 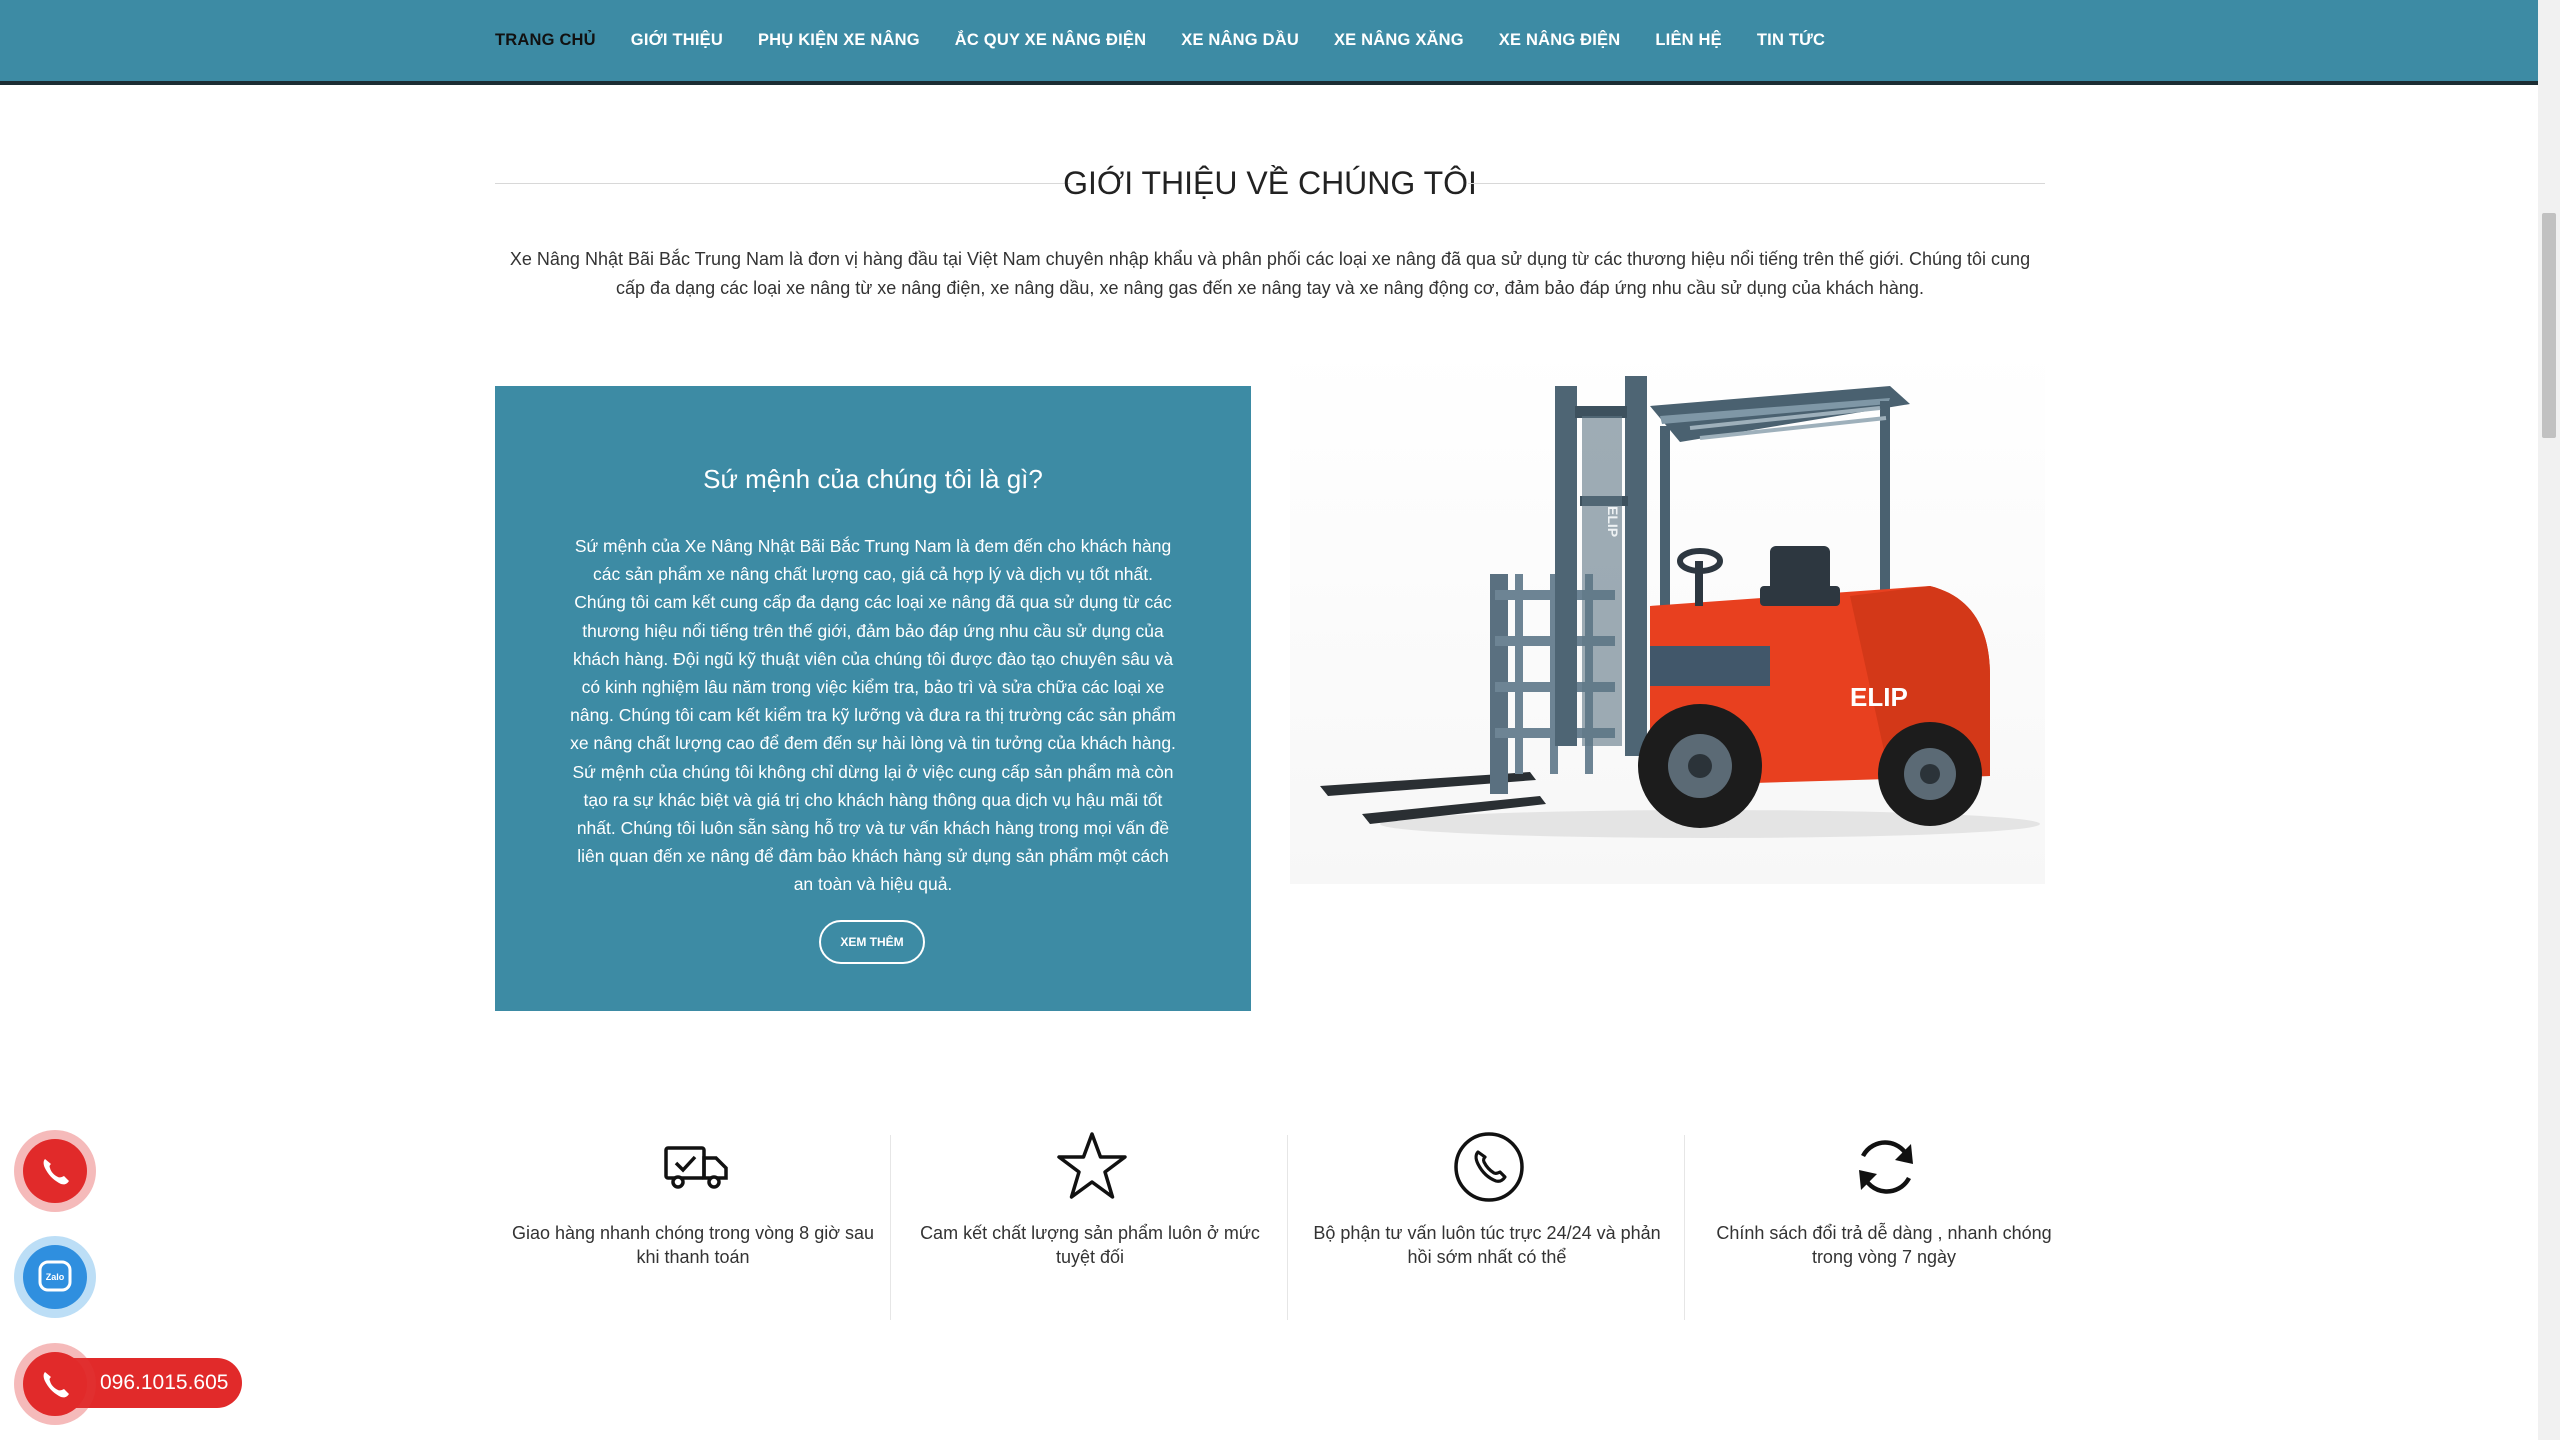 What do you see at coordinates (1270, 183) in the screenshot?
I see `about-section-heading: GIỚI THIỆU VỀ CHÚNG TÔI` at bounding box center [1270, 183].